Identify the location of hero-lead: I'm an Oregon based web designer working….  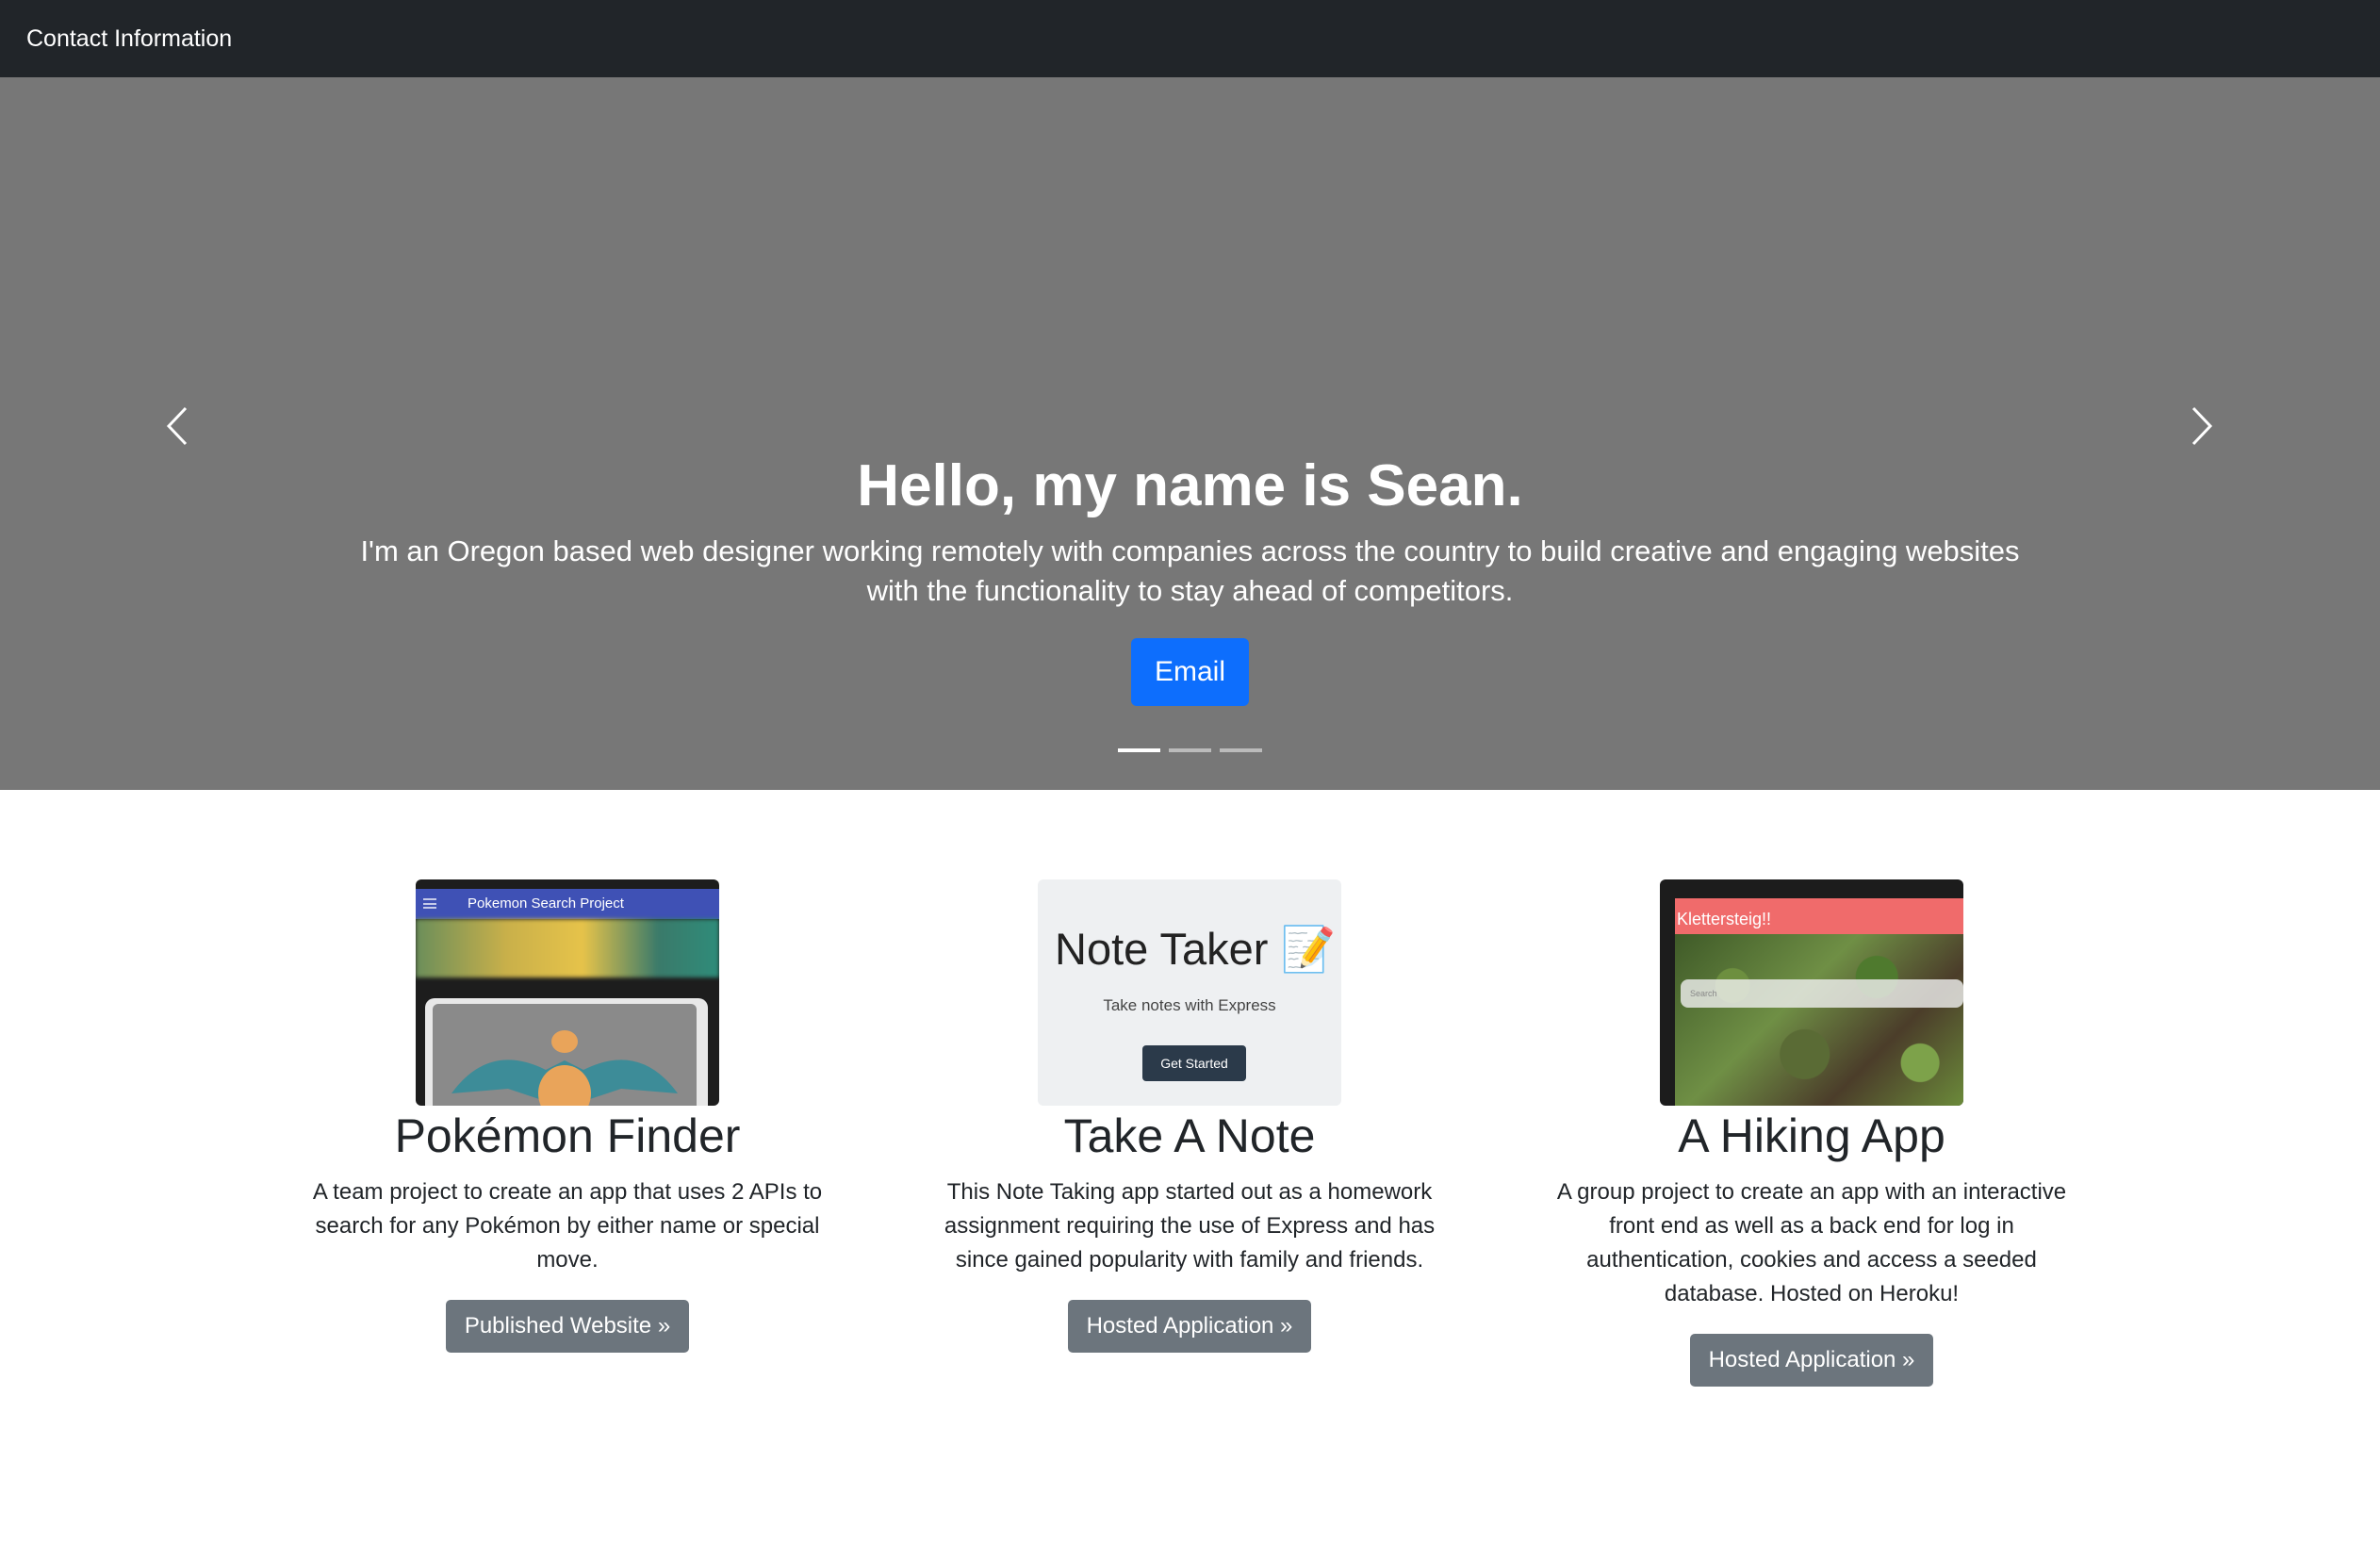
(1190, 570).